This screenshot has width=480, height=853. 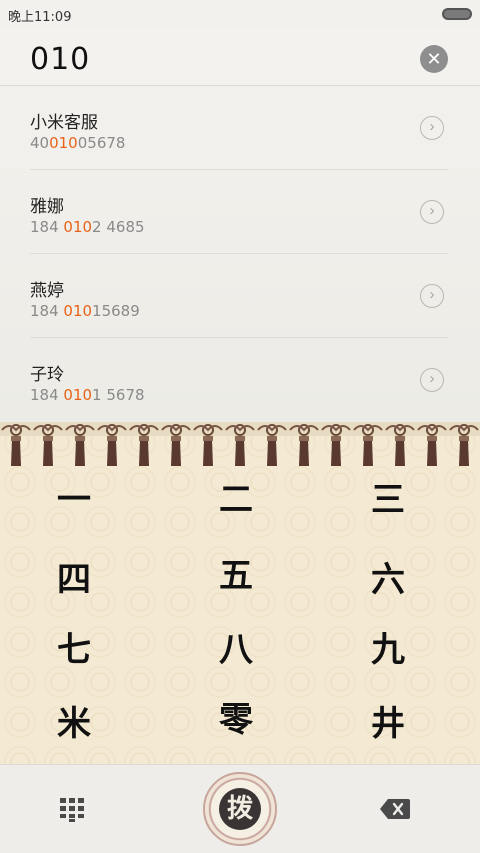 What do you see at coordinates (240, 57) in the screenshot?
I see `search-header: 010 ✕` at bounding box center [240, 57].